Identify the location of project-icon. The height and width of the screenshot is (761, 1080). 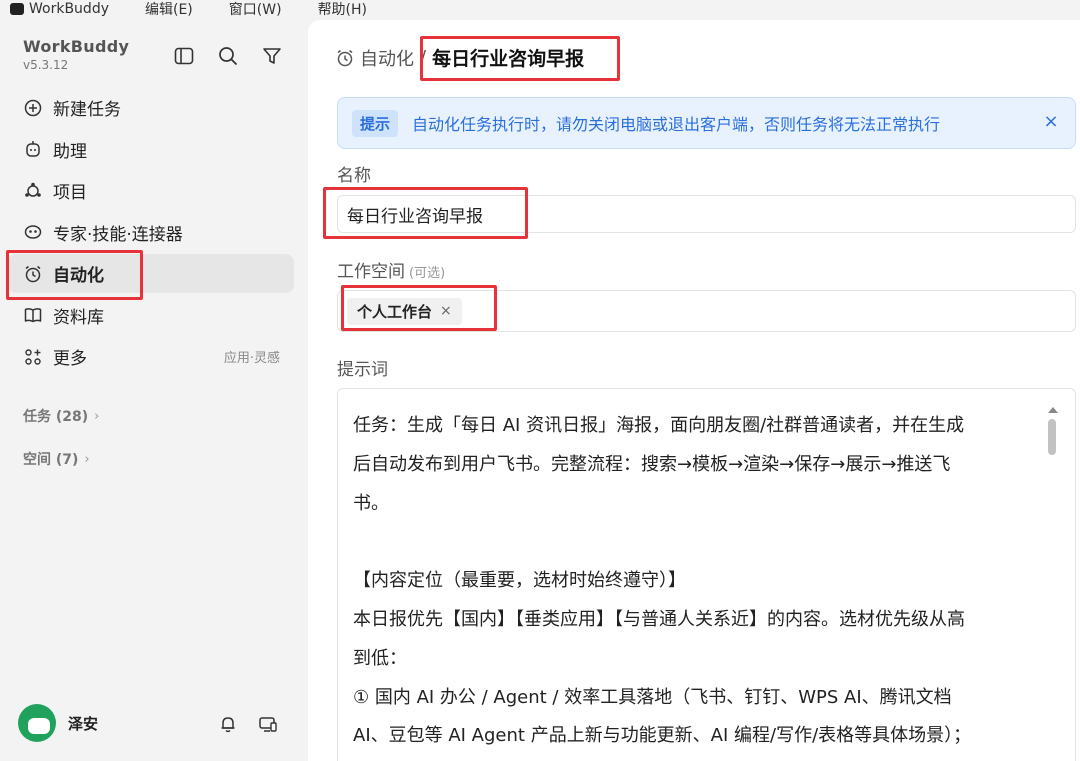
(33, 191).